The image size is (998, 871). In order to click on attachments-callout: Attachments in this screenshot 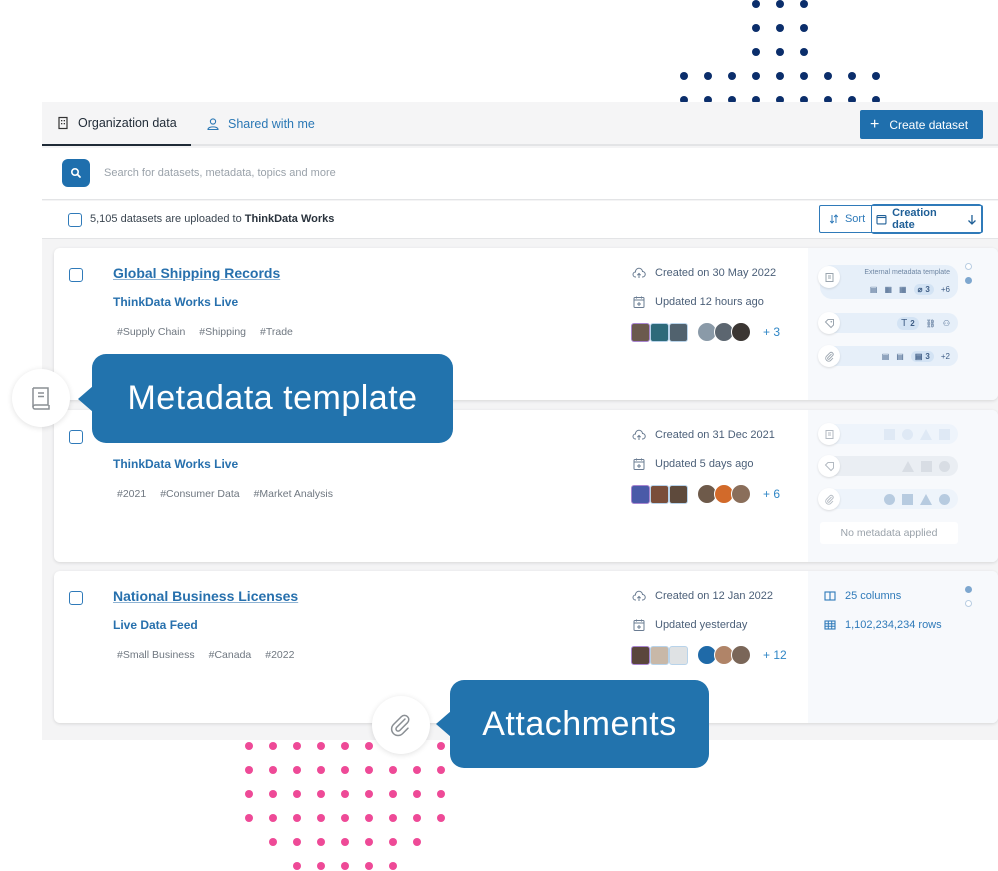, I will do `click(572, 724)`.